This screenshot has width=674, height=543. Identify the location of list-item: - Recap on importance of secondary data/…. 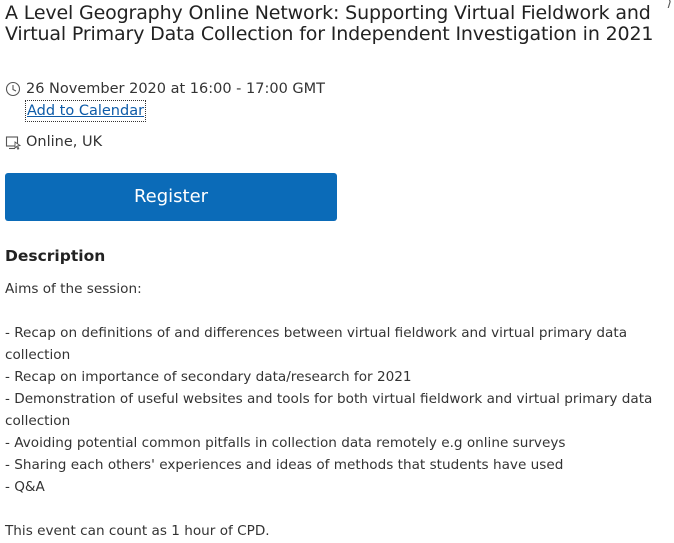
(208, 377).